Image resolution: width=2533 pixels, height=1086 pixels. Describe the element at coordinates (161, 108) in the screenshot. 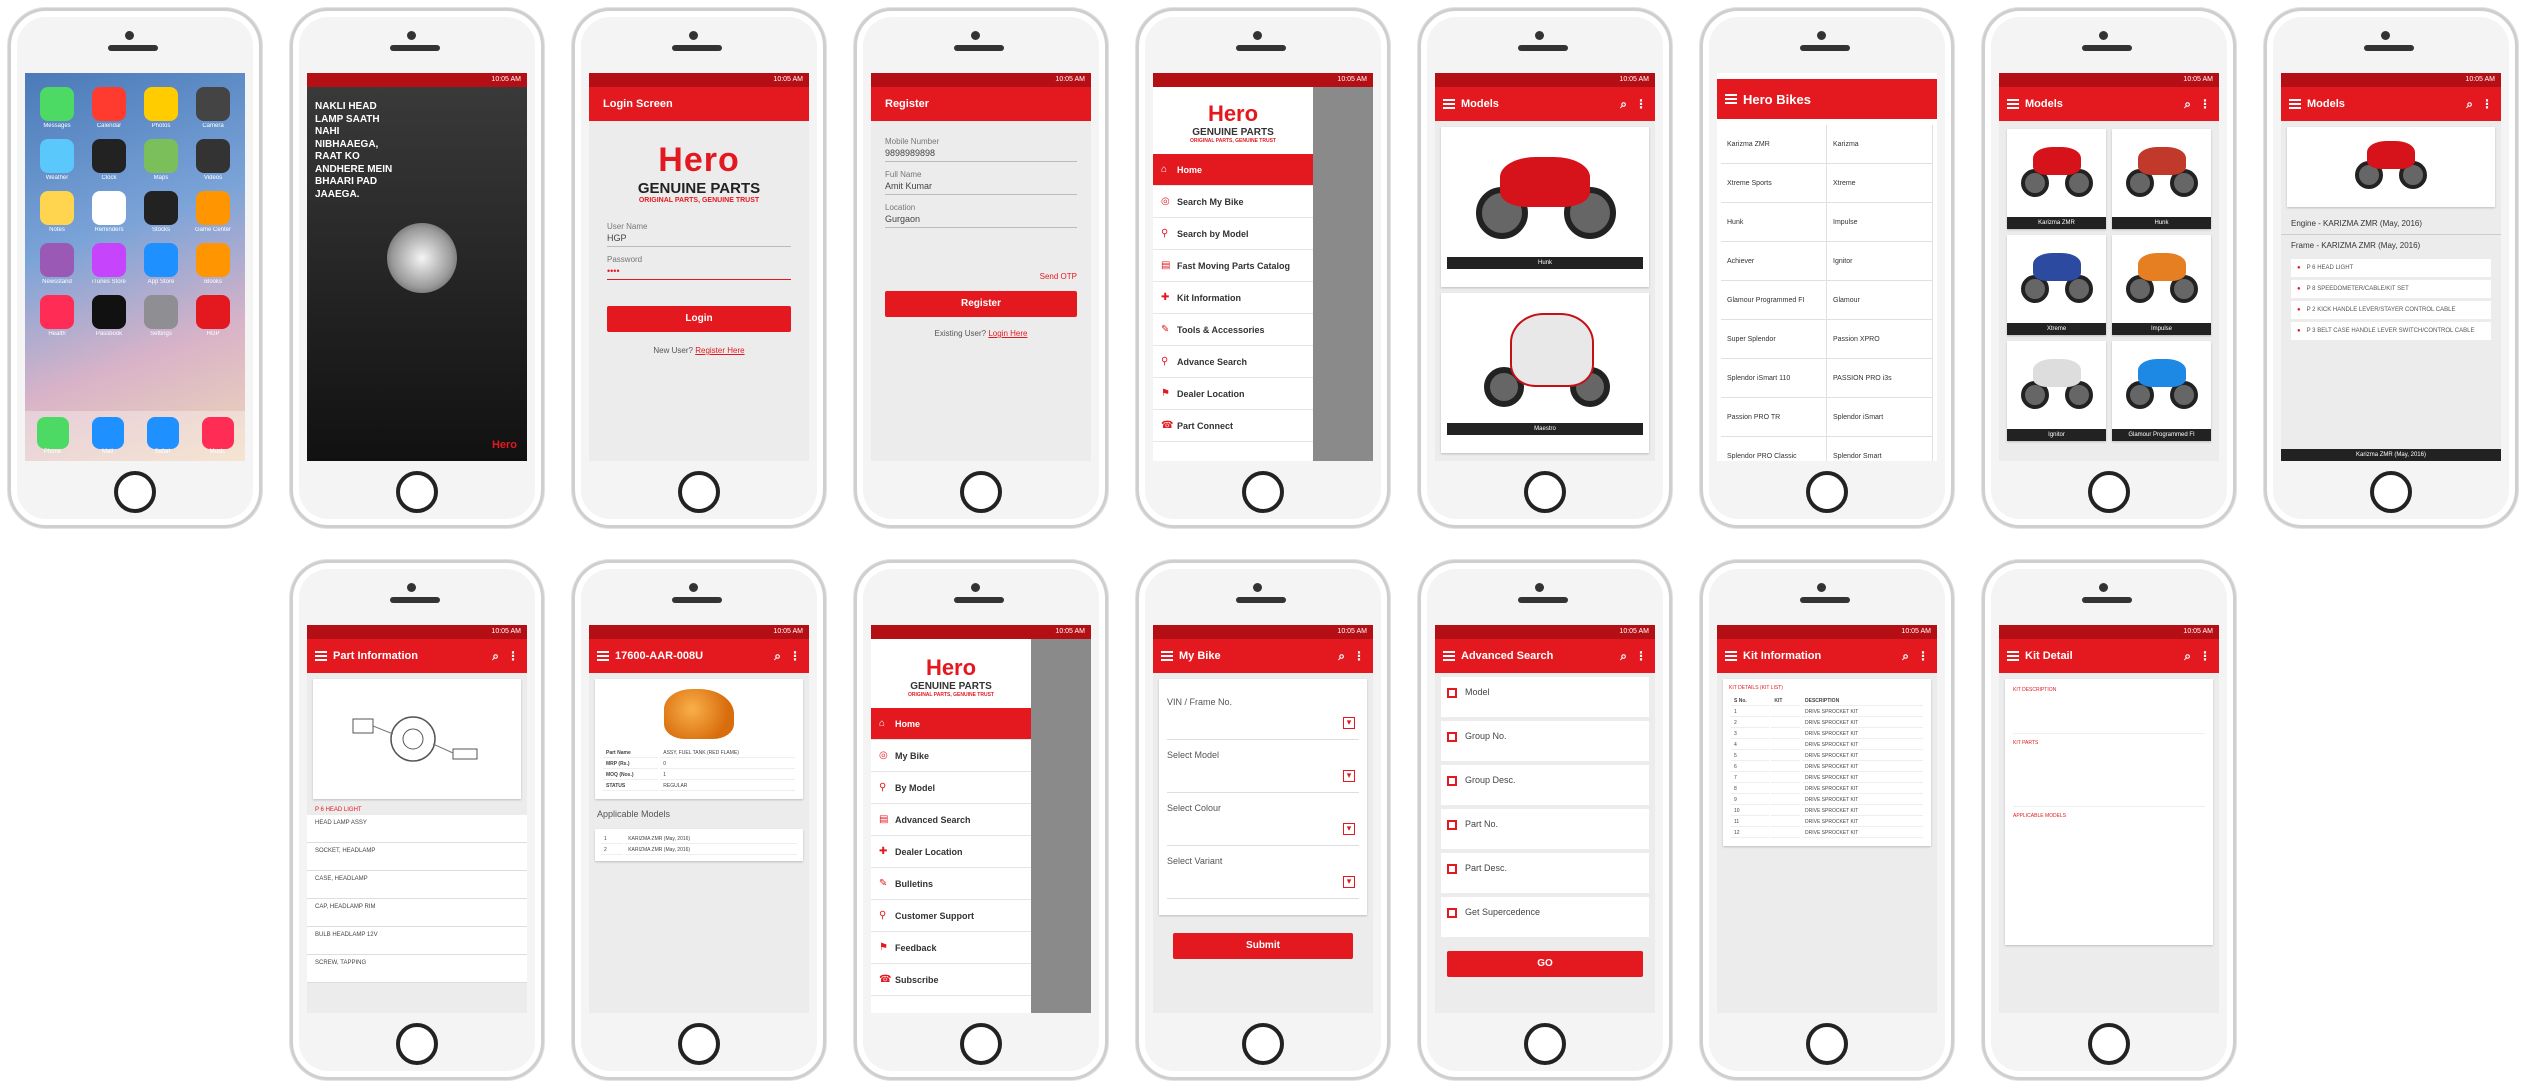

I see `app-icon: Photos` at that location.